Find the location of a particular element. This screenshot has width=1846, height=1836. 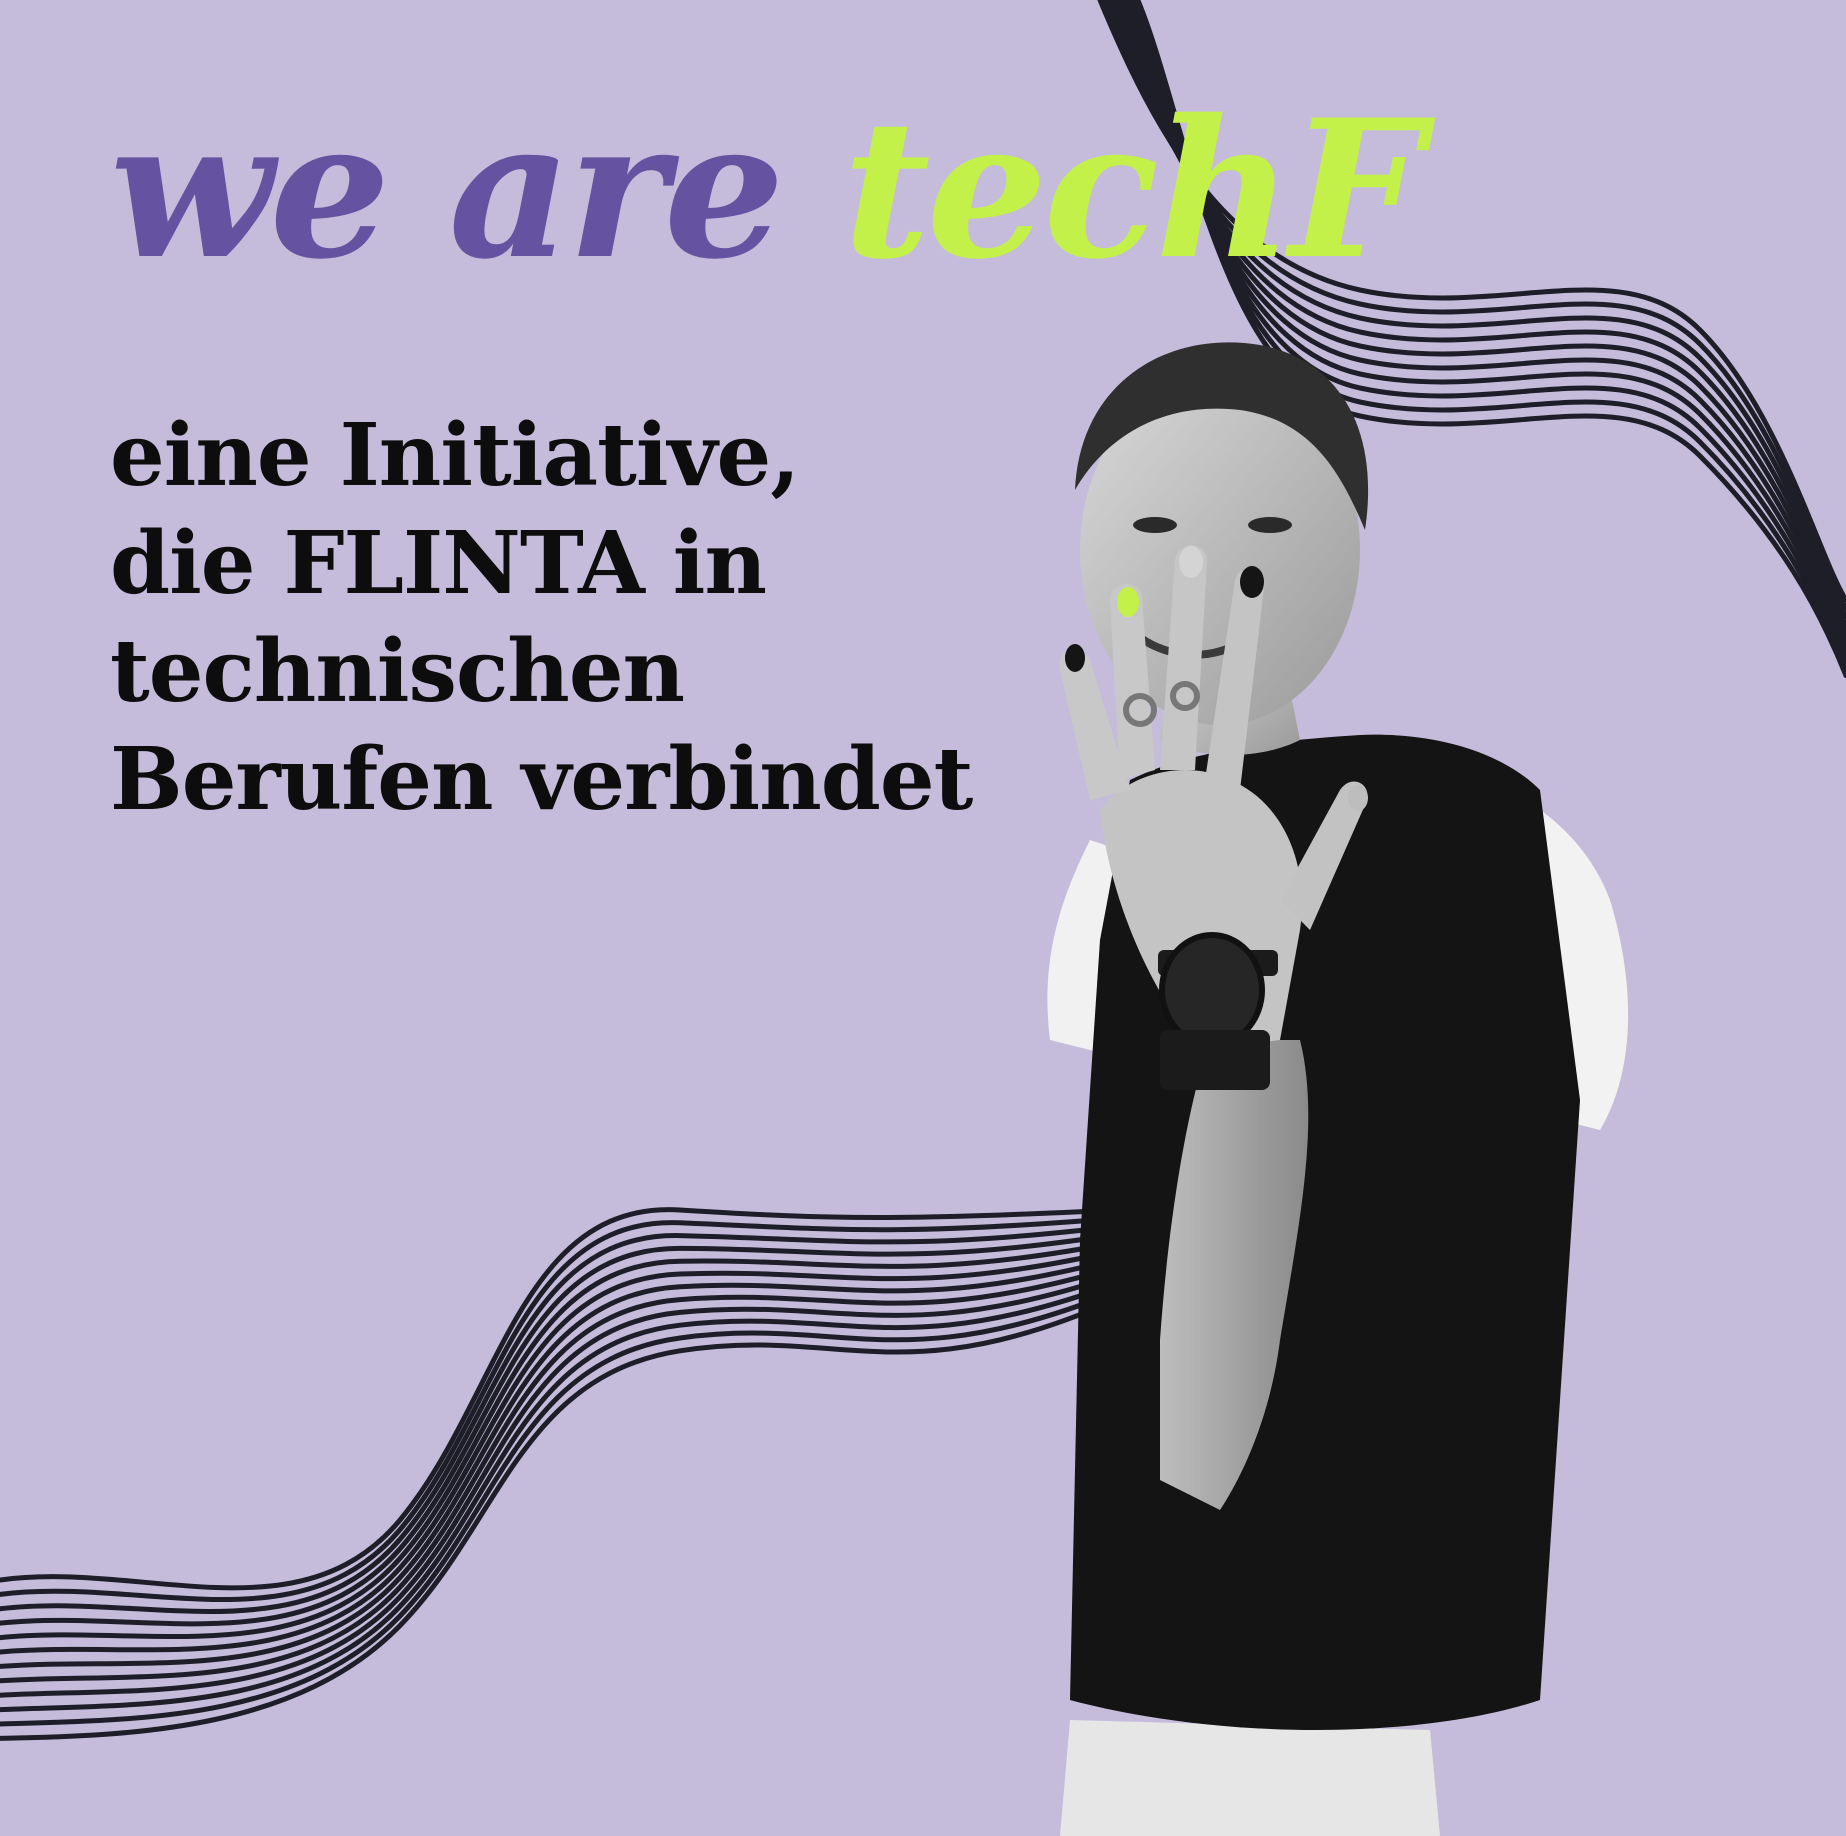

headline-part-we-are: we are is located at coordinates (447, 189).